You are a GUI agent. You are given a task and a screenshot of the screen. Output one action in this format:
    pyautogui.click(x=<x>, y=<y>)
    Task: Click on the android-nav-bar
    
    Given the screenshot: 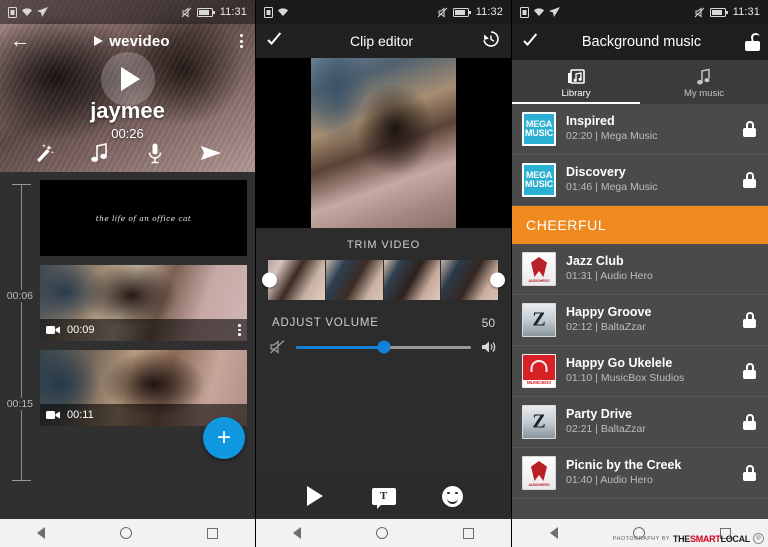 What is the action you would take?
    pyautogui.click(x=127, y=533)
    